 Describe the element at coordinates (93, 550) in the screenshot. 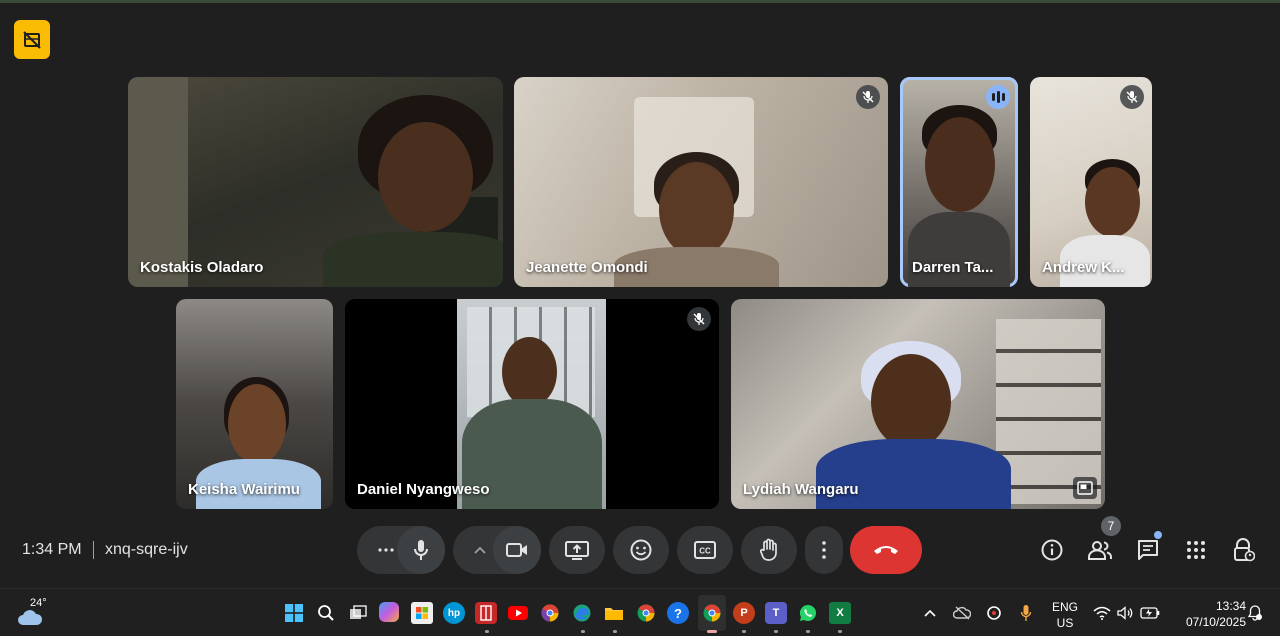

I see `divider` at that location.